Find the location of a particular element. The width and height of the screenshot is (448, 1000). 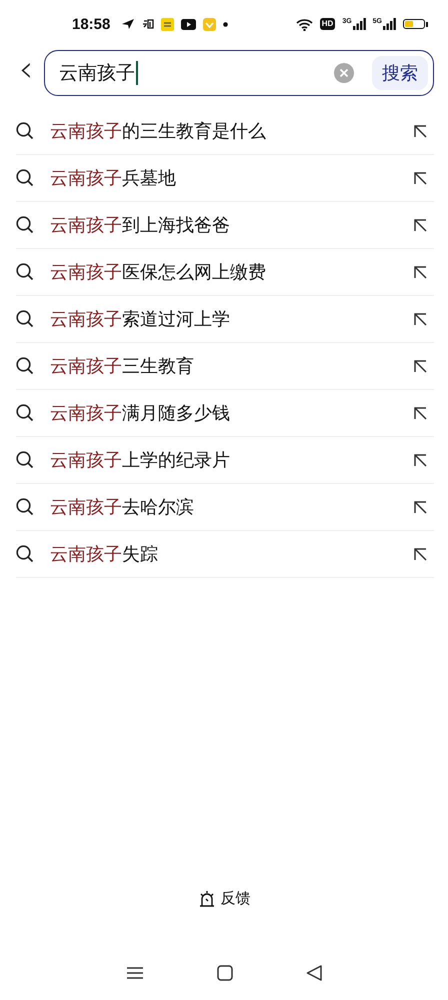

notification-dot-icon is located at coordinates (225, 24).